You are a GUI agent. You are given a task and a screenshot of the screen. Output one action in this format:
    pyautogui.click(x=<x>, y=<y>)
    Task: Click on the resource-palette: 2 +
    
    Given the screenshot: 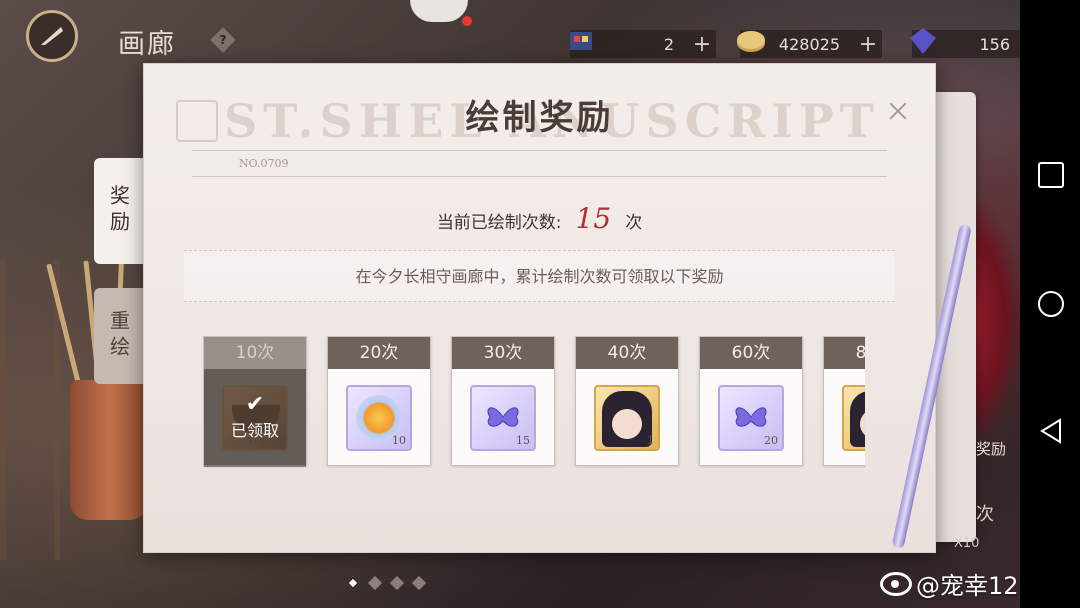 What is the action you would take?
    pyautogui.click(x=643, y=44)
    